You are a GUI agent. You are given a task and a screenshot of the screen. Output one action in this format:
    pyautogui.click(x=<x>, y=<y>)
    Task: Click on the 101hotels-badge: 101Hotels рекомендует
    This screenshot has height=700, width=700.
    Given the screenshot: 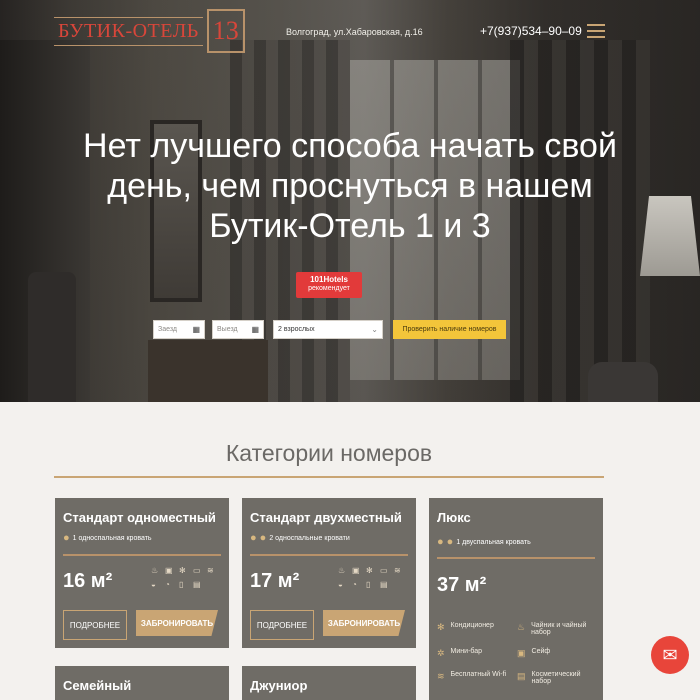 What is the action you would take?
    pyautogui.click(x=329, y=285)
    